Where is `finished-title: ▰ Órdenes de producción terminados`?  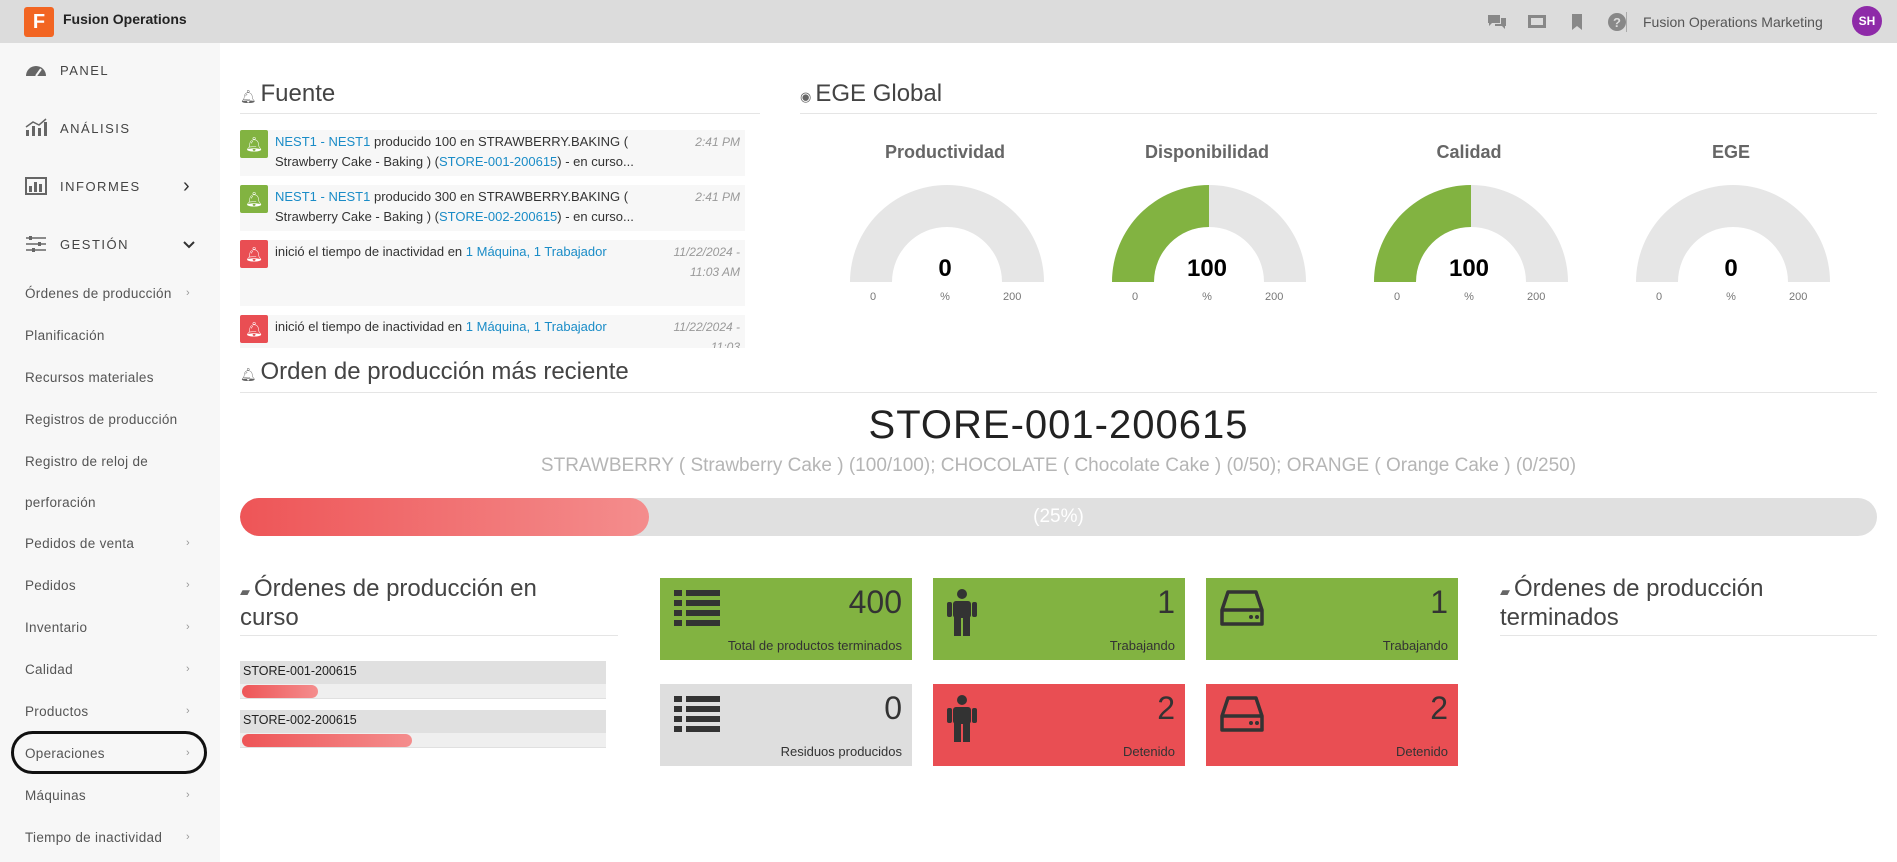
finished-title: ▰ Órdenes de producción terminados is located at coordinates (1680, 603).